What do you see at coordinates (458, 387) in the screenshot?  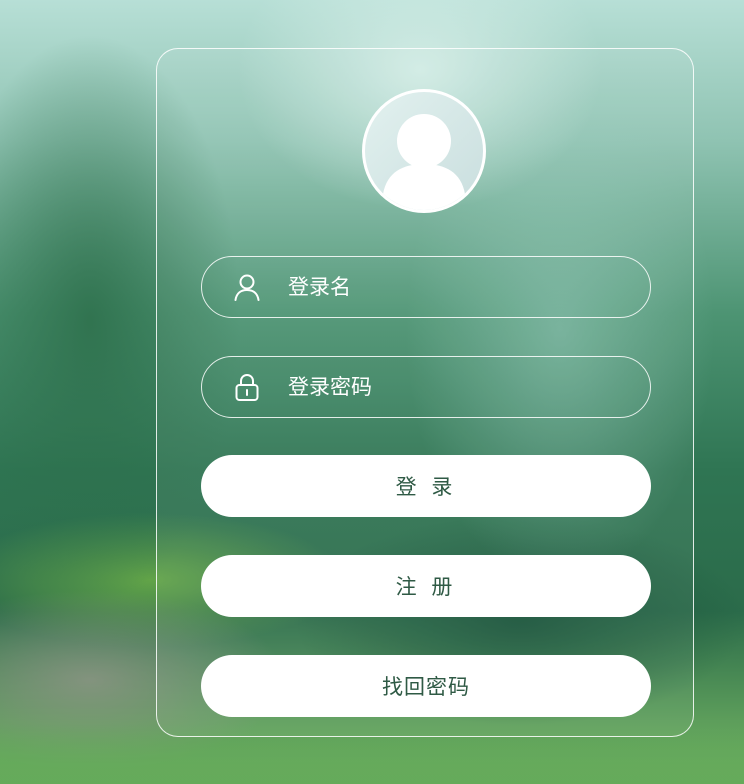 I see `password-input` at bounding box center [458, 387].